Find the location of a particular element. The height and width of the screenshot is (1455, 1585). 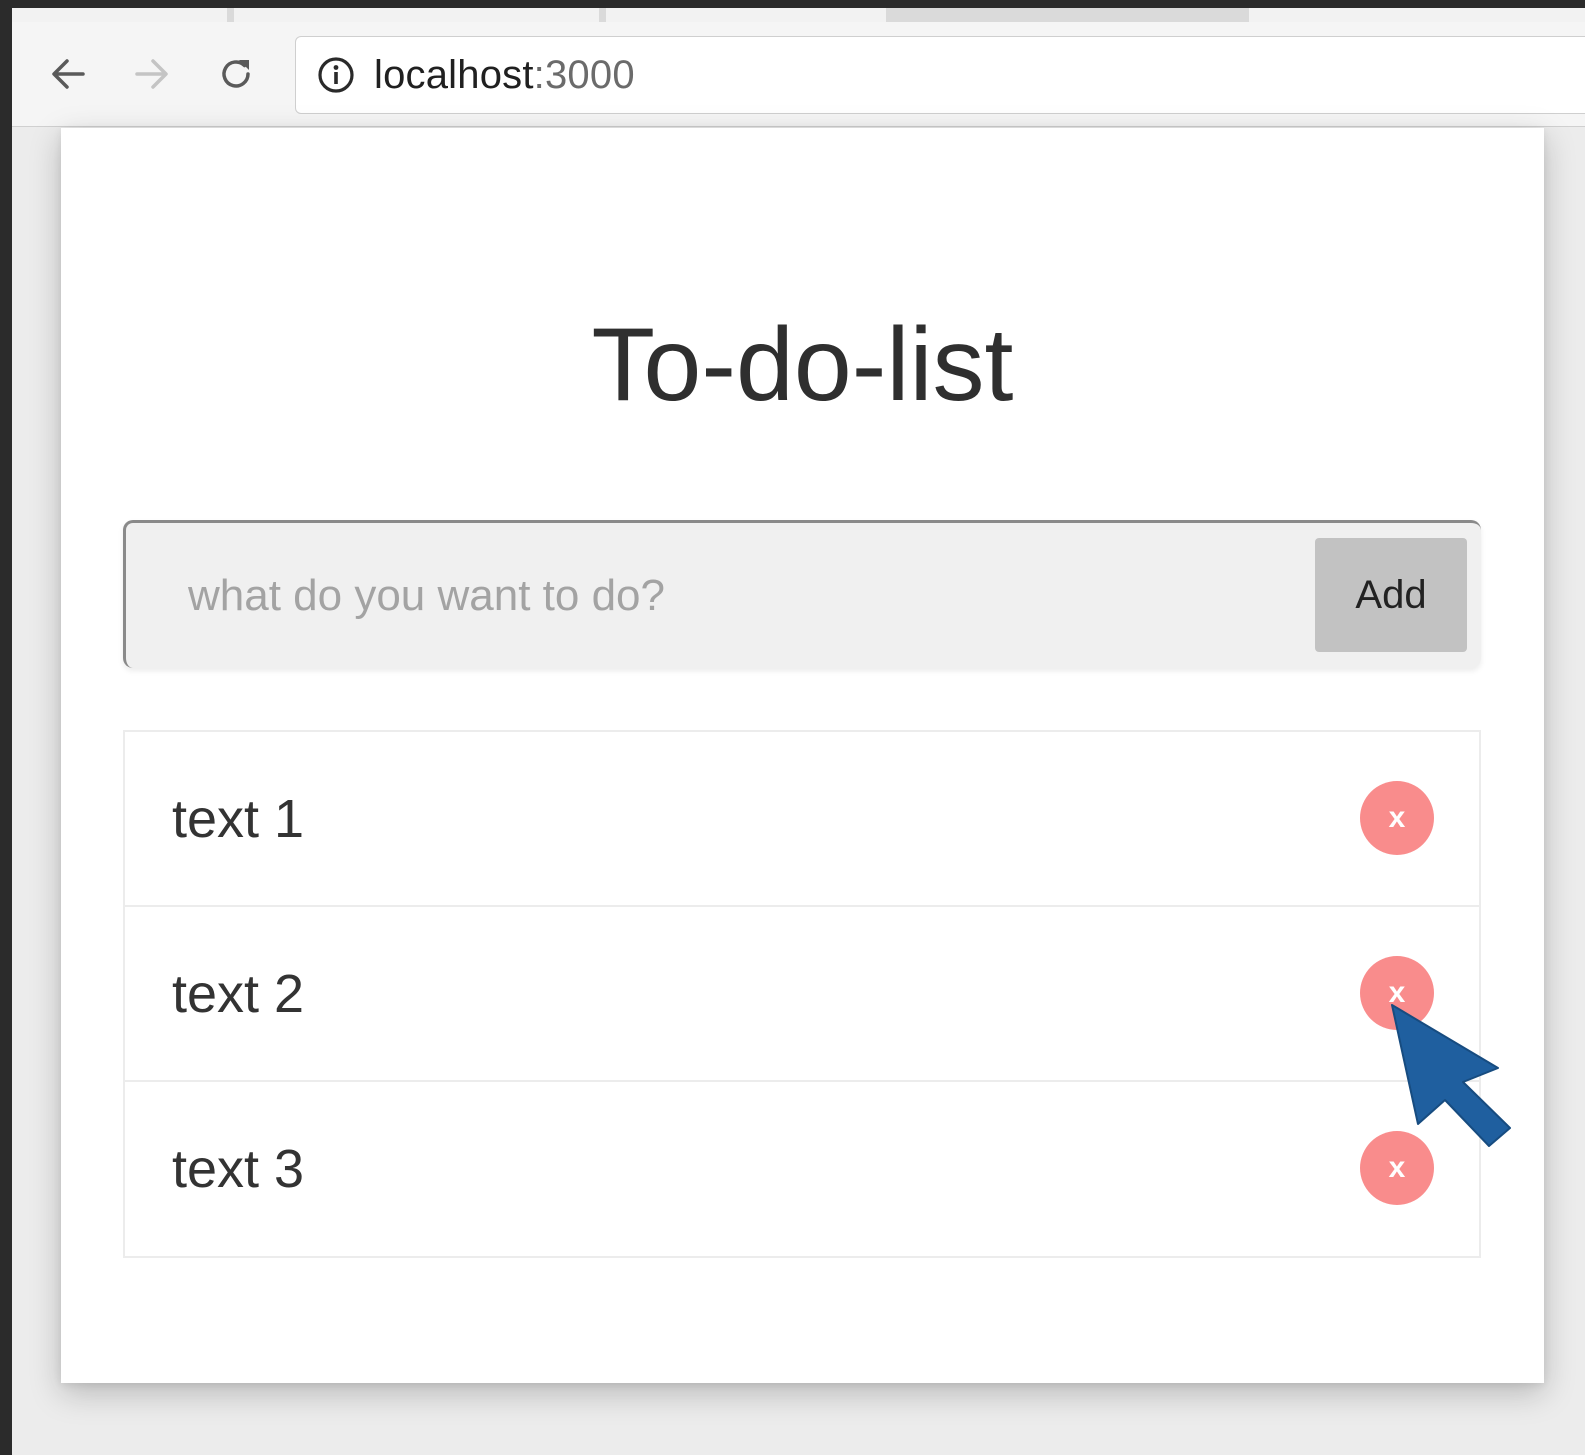

list-item: text 3 x is located at coordinates (802, 1169).